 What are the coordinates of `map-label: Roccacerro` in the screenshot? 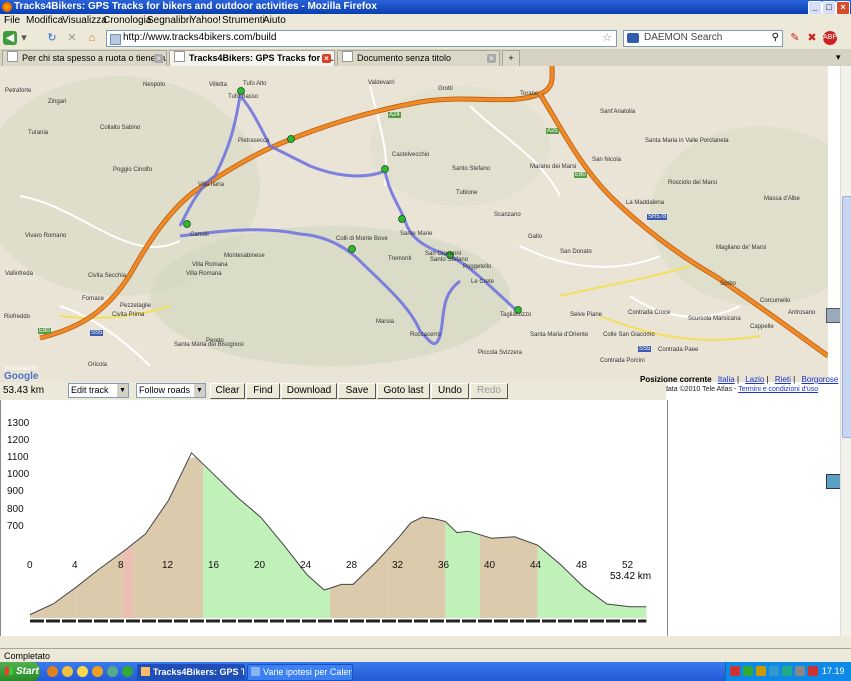 It's located at (425, 335).